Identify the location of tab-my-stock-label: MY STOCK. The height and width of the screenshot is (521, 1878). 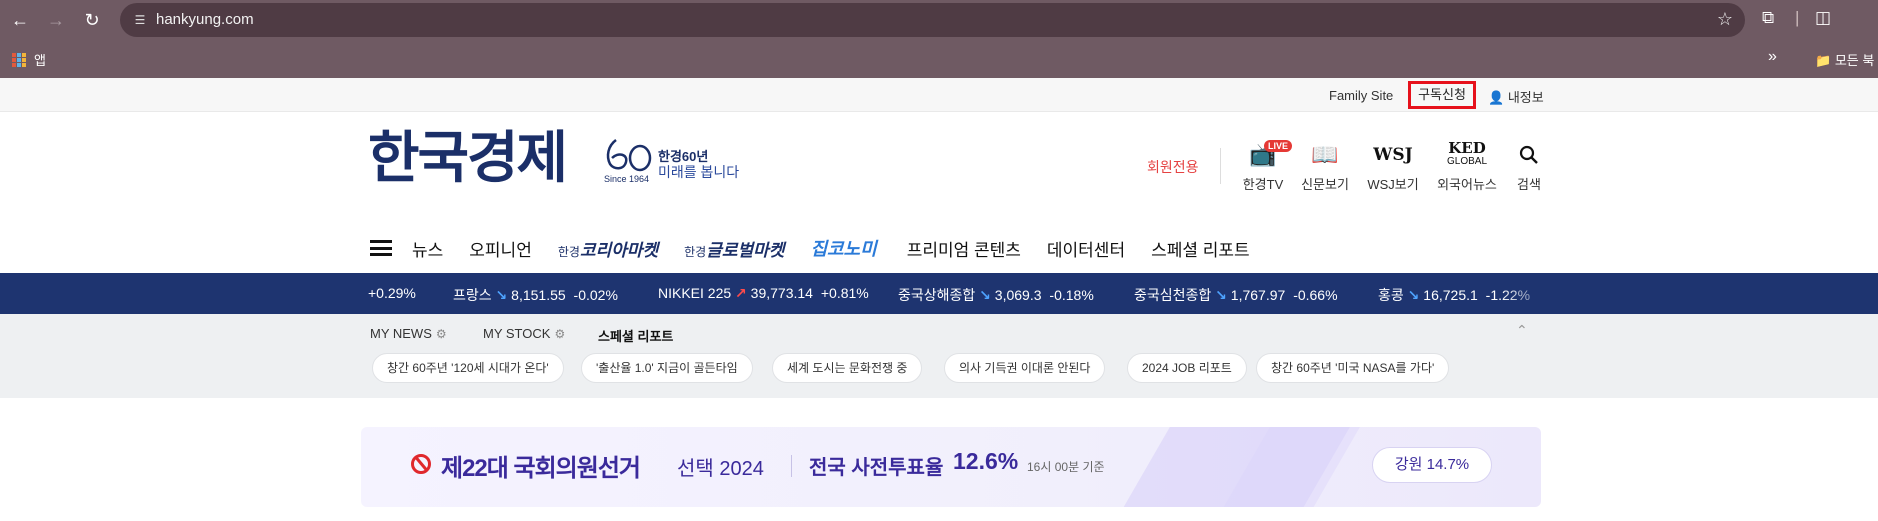
(517, 333).